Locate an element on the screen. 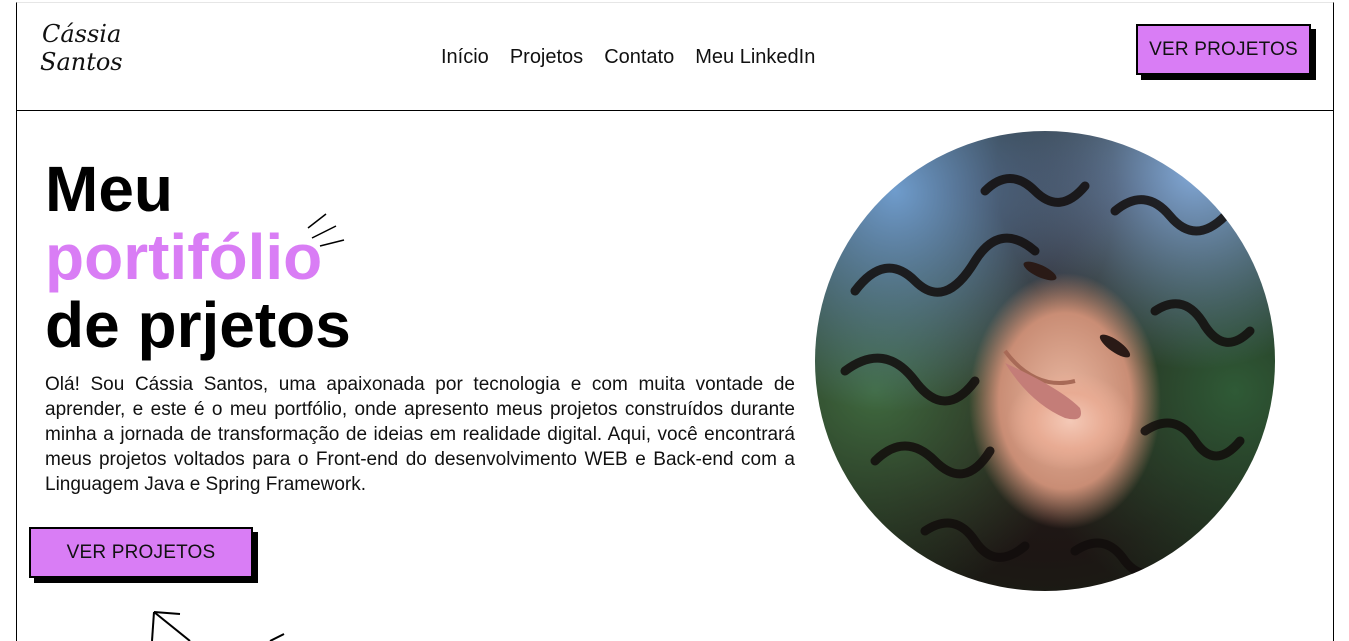  arrow-icon is located at coordinates (218, 626).